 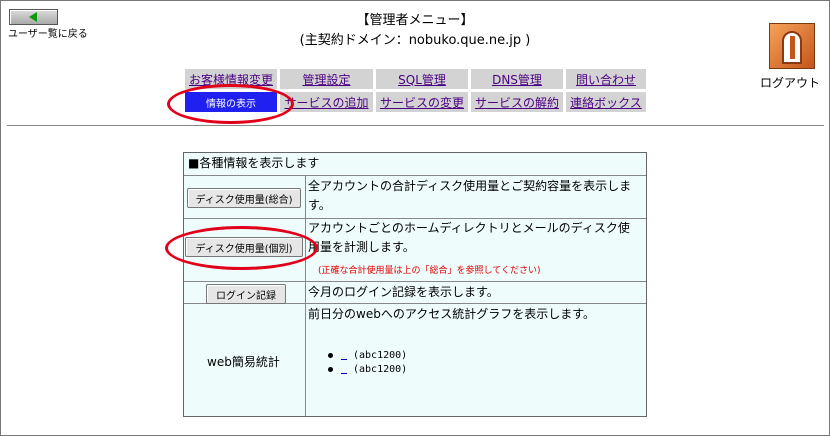 What do you see at coordinates (415, 40) in the screenshot?
I see `domain-line: (主契約ドメイン：nobuko.que.ne.jp )` at bounding box center [415, 40].